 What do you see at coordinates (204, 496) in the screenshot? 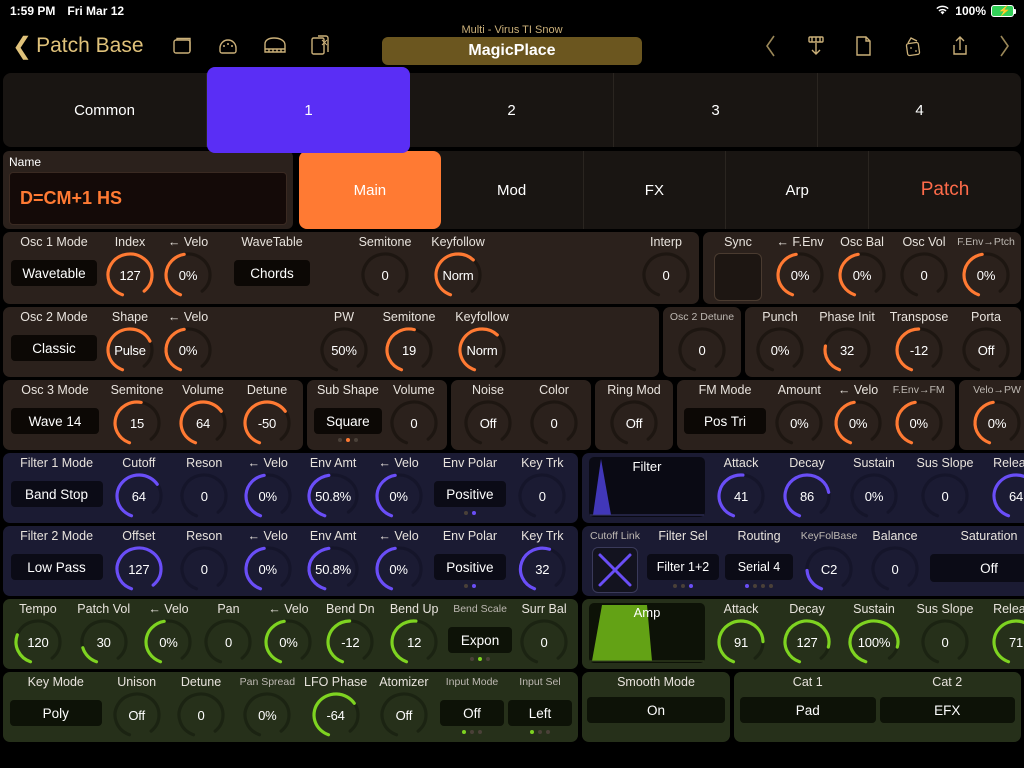
I see `filter1-reson-knob: 0` at bounding box center [204, 496].